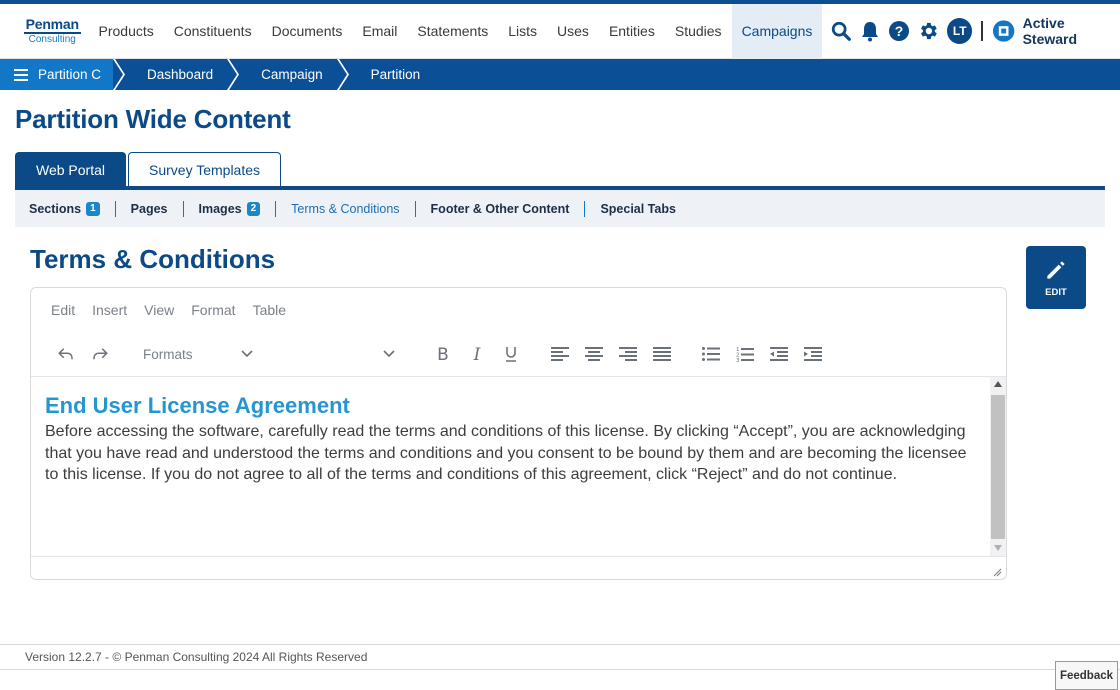 The width and height of the screenshot is (1120, 690). Describe the element at coordinates (52, 39) in the screenshot. I see `logo-line-2: Consulting` at that location.